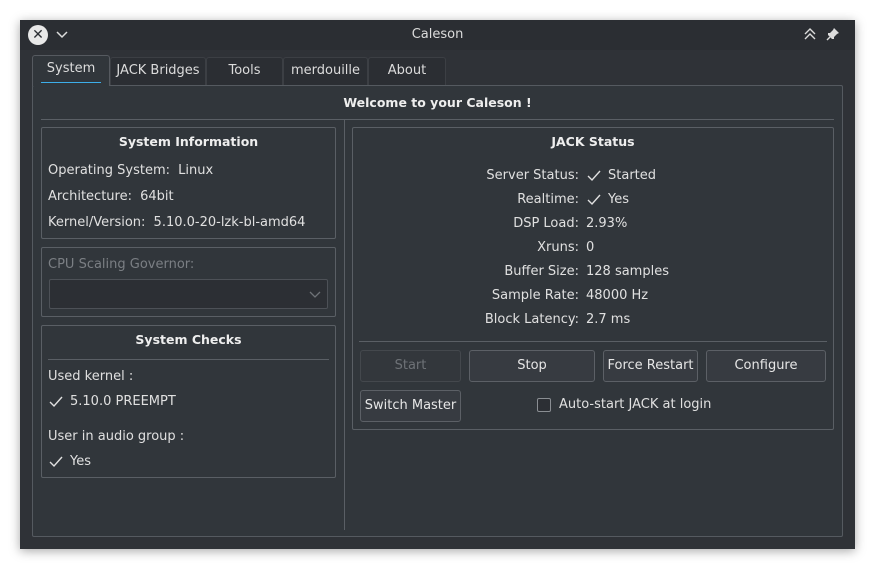 This screenshot has width=875, height=569. Describe the element at coordinates (158, 71) in the screenshot. I see `tab-jack-bridges: JACK Bridges` at that location.